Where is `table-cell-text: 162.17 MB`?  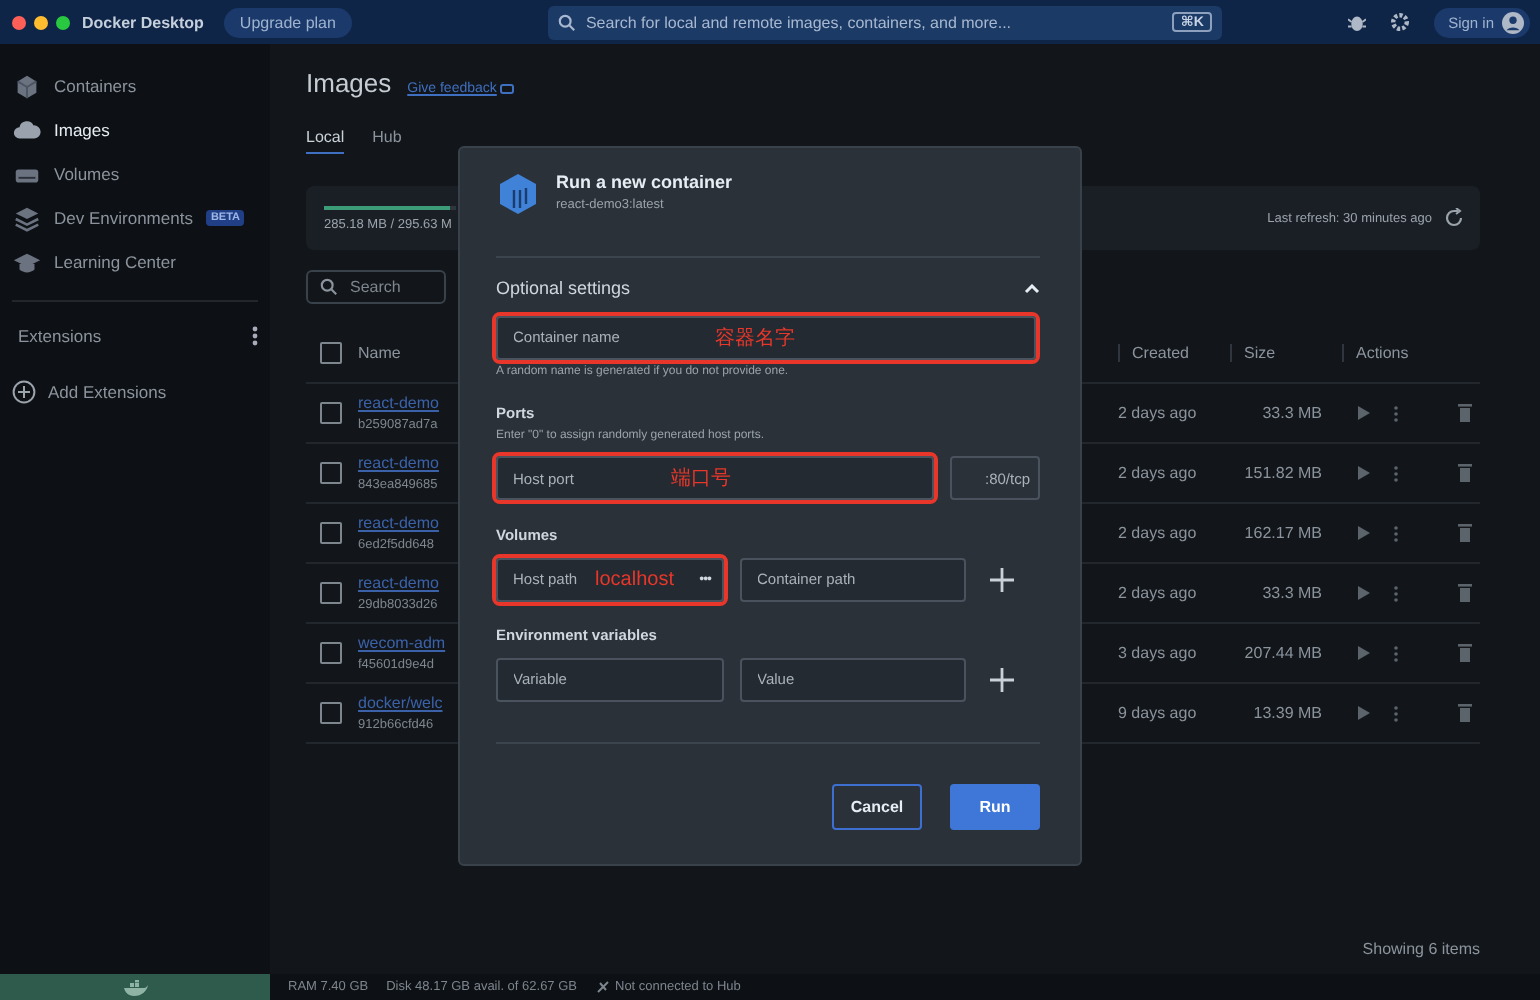
table-cell-text: 162.17 MB is located at coordinates (1283, 533).